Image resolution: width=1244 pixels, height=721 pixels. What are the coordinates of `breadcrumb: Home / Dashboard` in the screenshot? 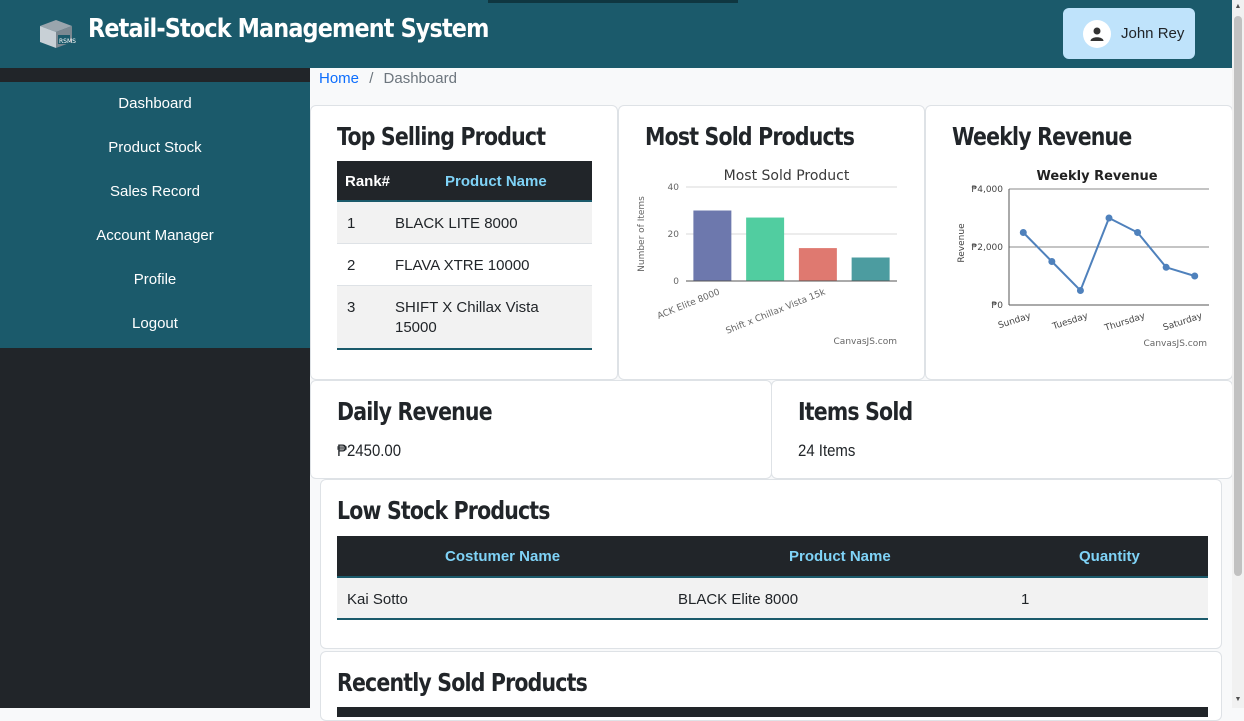 It's located at (388, 78).